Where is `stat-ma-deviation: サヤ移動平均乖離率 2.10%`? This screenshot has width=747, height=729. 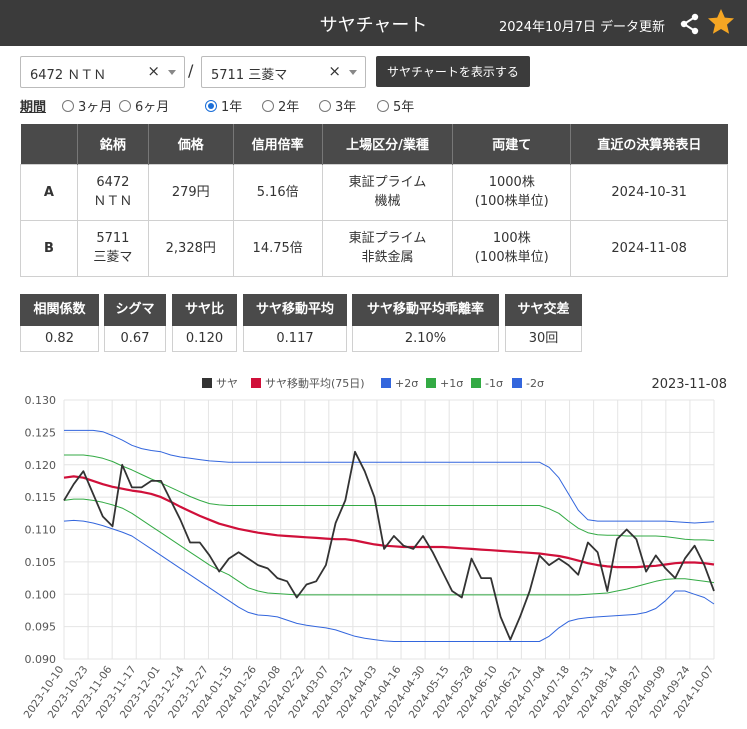 stat-ma-deviation: サヤ移動平均乖離率 2.10% is located at coordinates (425, 323).